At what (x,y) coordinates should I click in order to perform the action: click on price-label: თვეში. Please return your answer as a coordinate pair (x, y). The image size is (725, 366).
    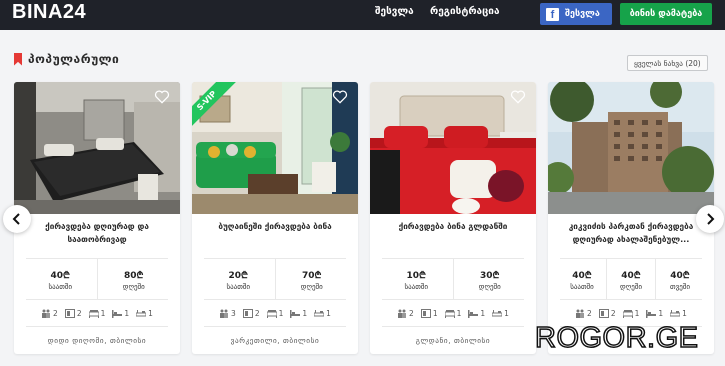
    Looking at the image, I should click on (680, 286).